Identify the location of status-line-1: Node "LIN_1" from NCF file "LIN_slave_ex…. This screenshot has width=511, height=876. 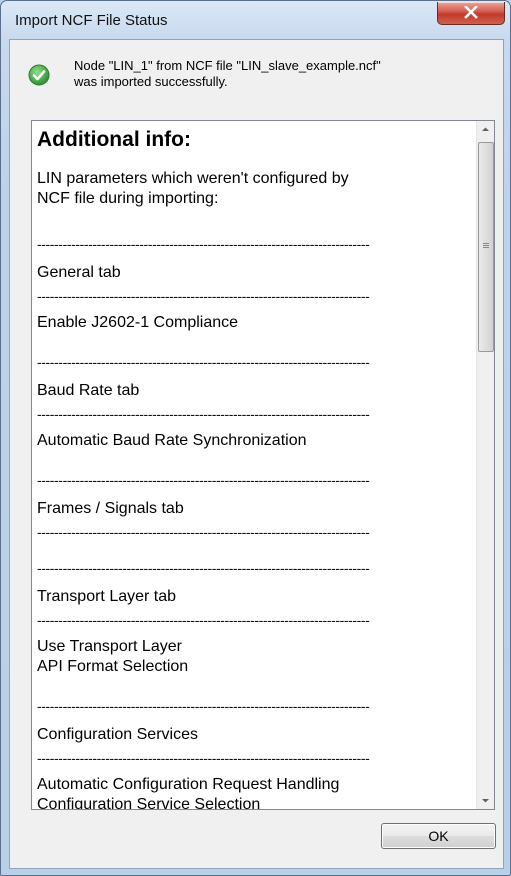
(227, 65).